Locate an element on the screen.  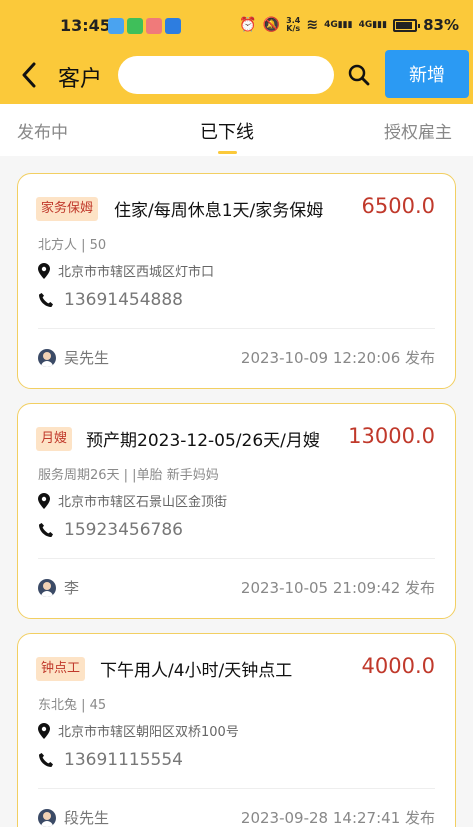
publisher-name: 李 is located at coordinates (72, 588).